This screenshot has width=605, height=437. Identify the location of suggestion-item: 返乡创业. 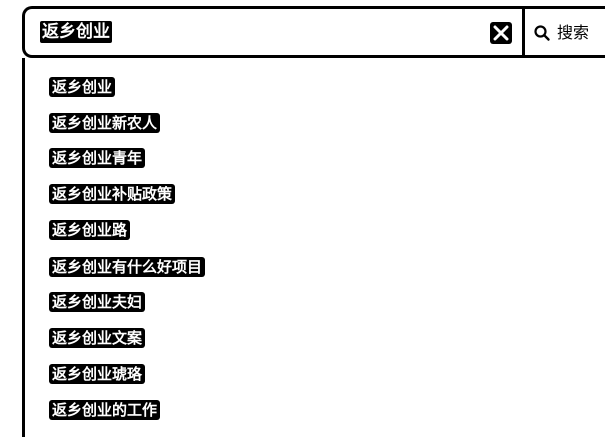
(82, 87).